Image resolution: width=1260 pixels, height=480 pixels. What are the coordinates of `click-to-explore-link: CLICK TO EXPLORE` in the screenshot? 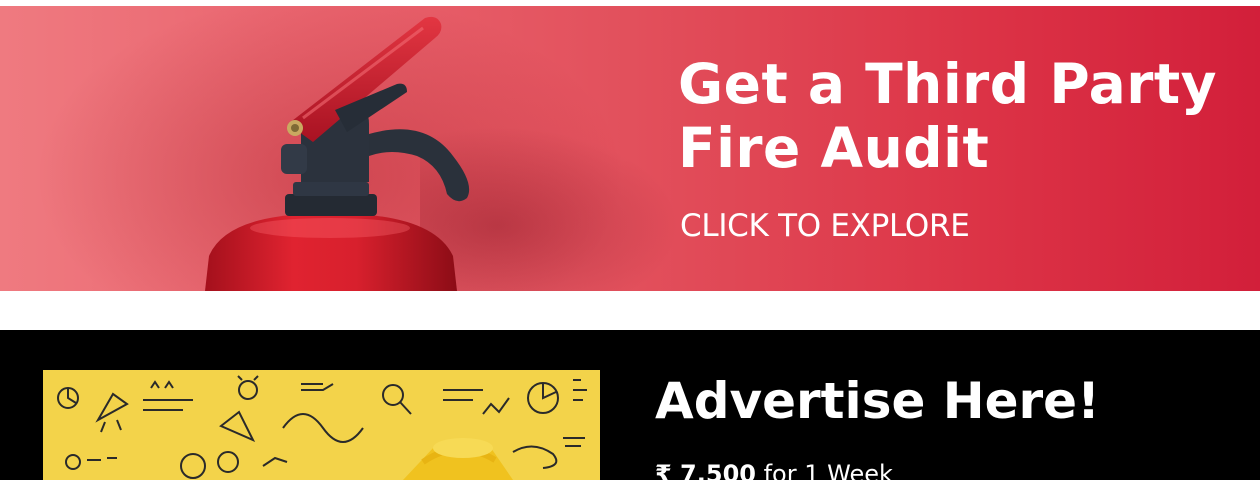 It's located at (825, 226).